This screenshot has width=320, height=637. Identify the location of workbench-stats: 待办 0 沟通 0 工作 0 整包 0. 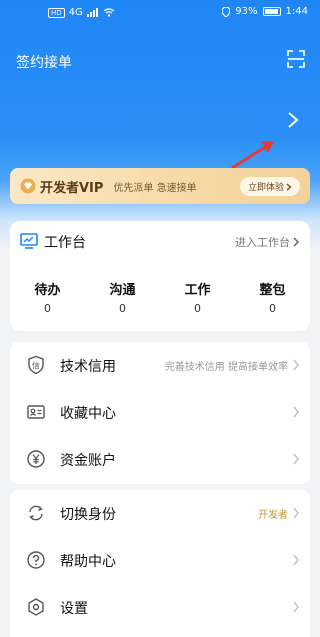
(160, 297).